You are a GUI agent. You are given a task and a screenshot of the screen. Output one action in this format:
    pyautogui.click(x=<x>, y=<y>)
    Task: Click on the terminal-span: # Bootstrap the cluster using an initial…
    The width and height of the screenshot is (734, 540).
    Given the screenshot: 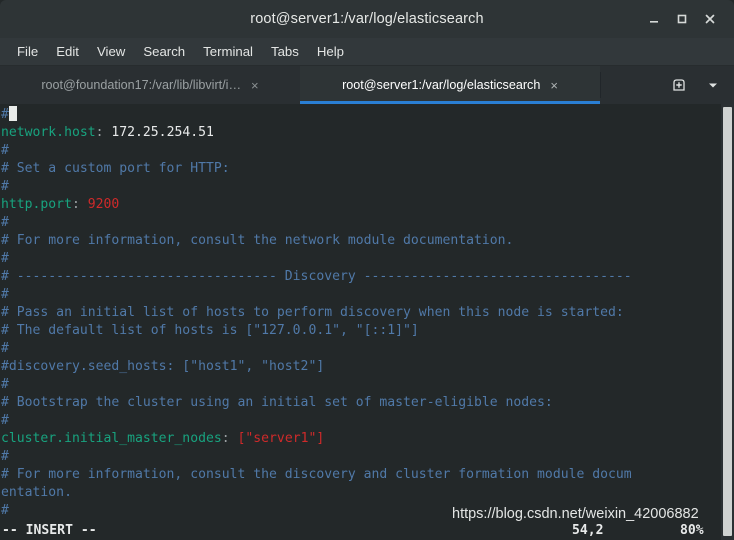 What is the action you would take?
    pyautogui.click(x=277, y=402)
    